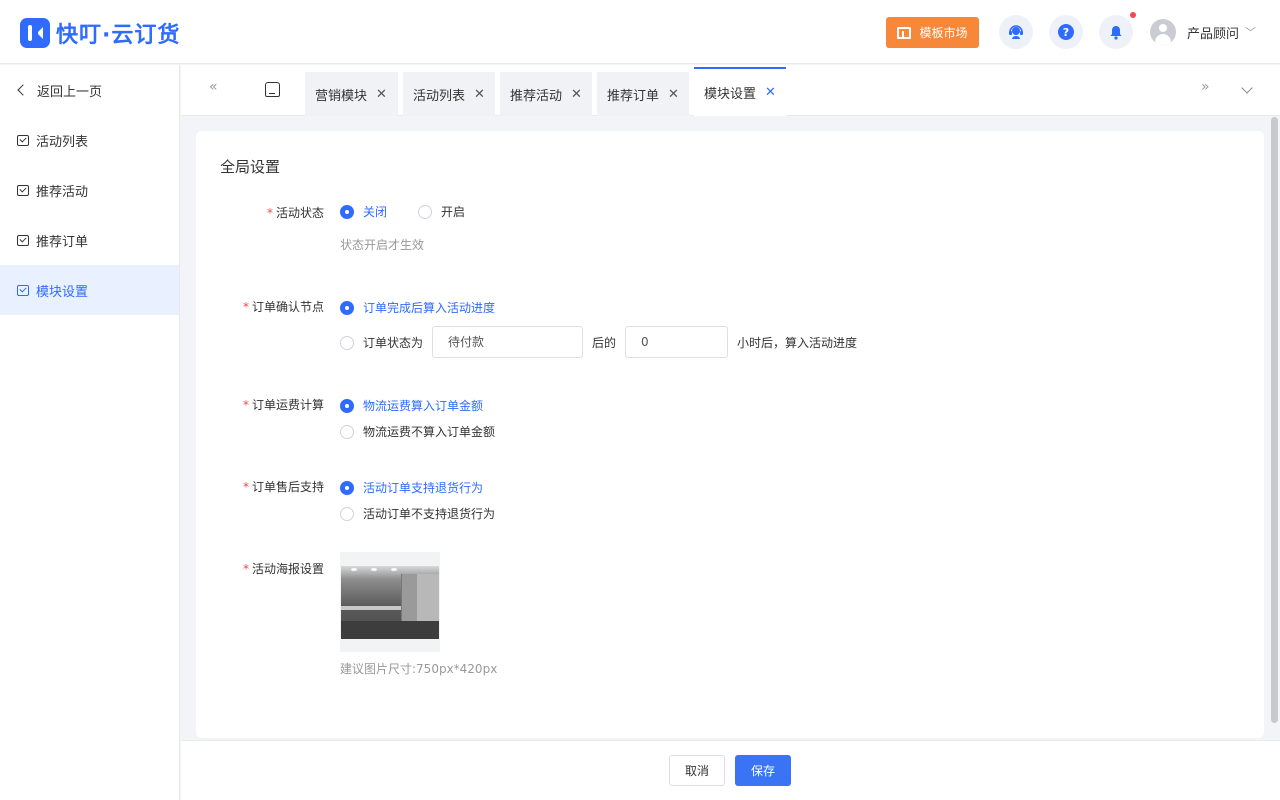 The image size is (1280, 800). Describe the element at coordinates (1251, 32) in the screenshot. I see `chevron-down-icon: ﹀` at that location.